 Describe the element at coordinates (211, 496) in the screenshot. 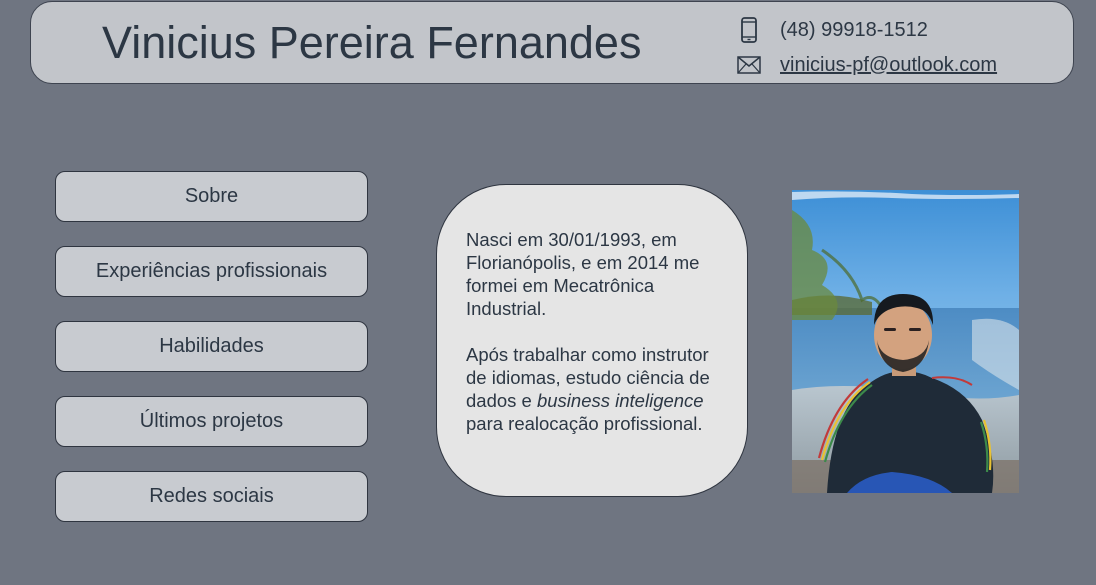

I see `nav-redes-sociais-button: Redes sociais` at that location.